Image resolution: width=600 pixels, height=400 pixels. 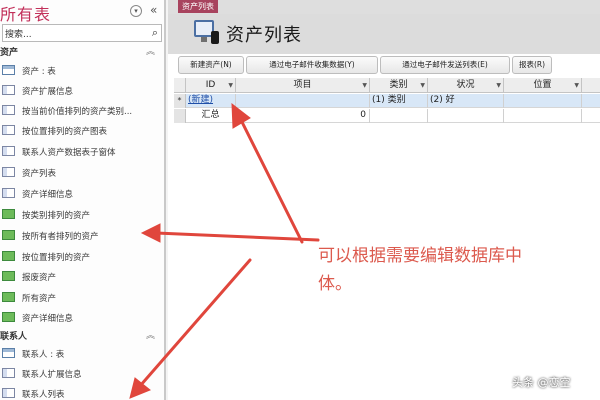 What do you see at coordinates (180, 101) in the screenshot?
I see `new-record-marker: *` at bounding box center [180, 101].